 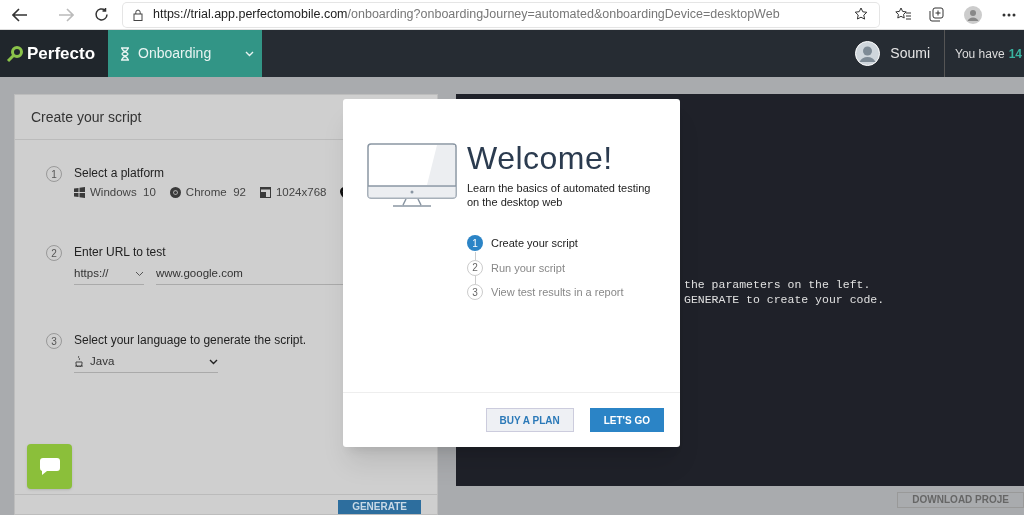 What do you see at coordinates (529, 420) in the screenshot?
I see `buy-plan-button: BUY A PLAN` at bounding box center [529, 420].